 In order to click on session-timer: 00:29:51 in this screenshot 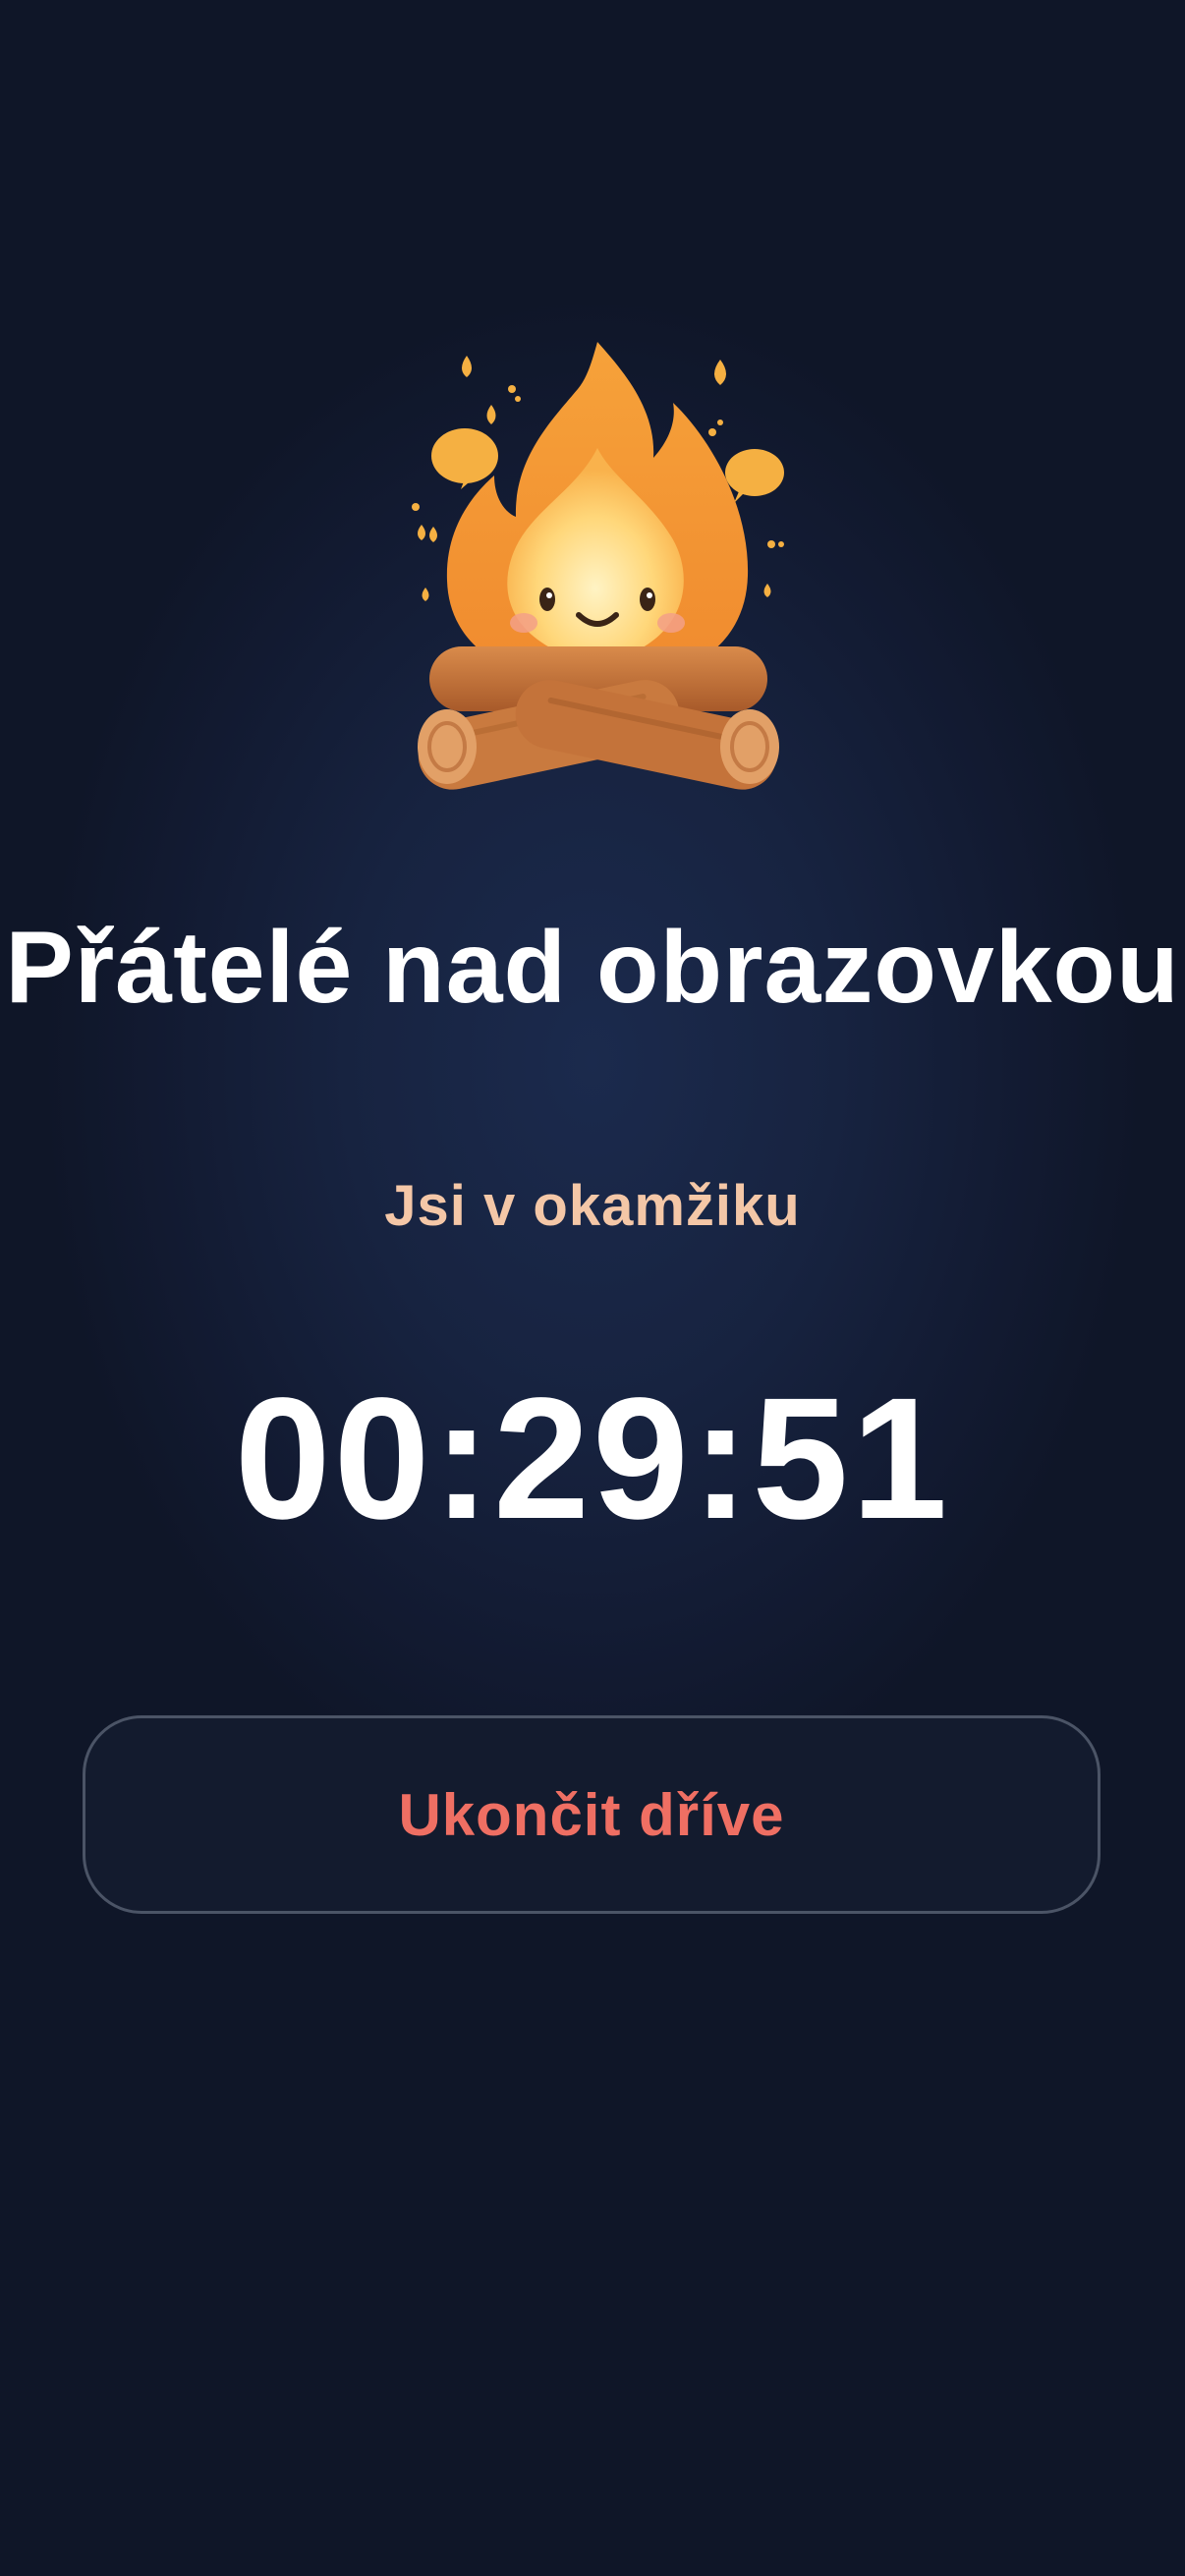, I will do `click(592, 1459)`.